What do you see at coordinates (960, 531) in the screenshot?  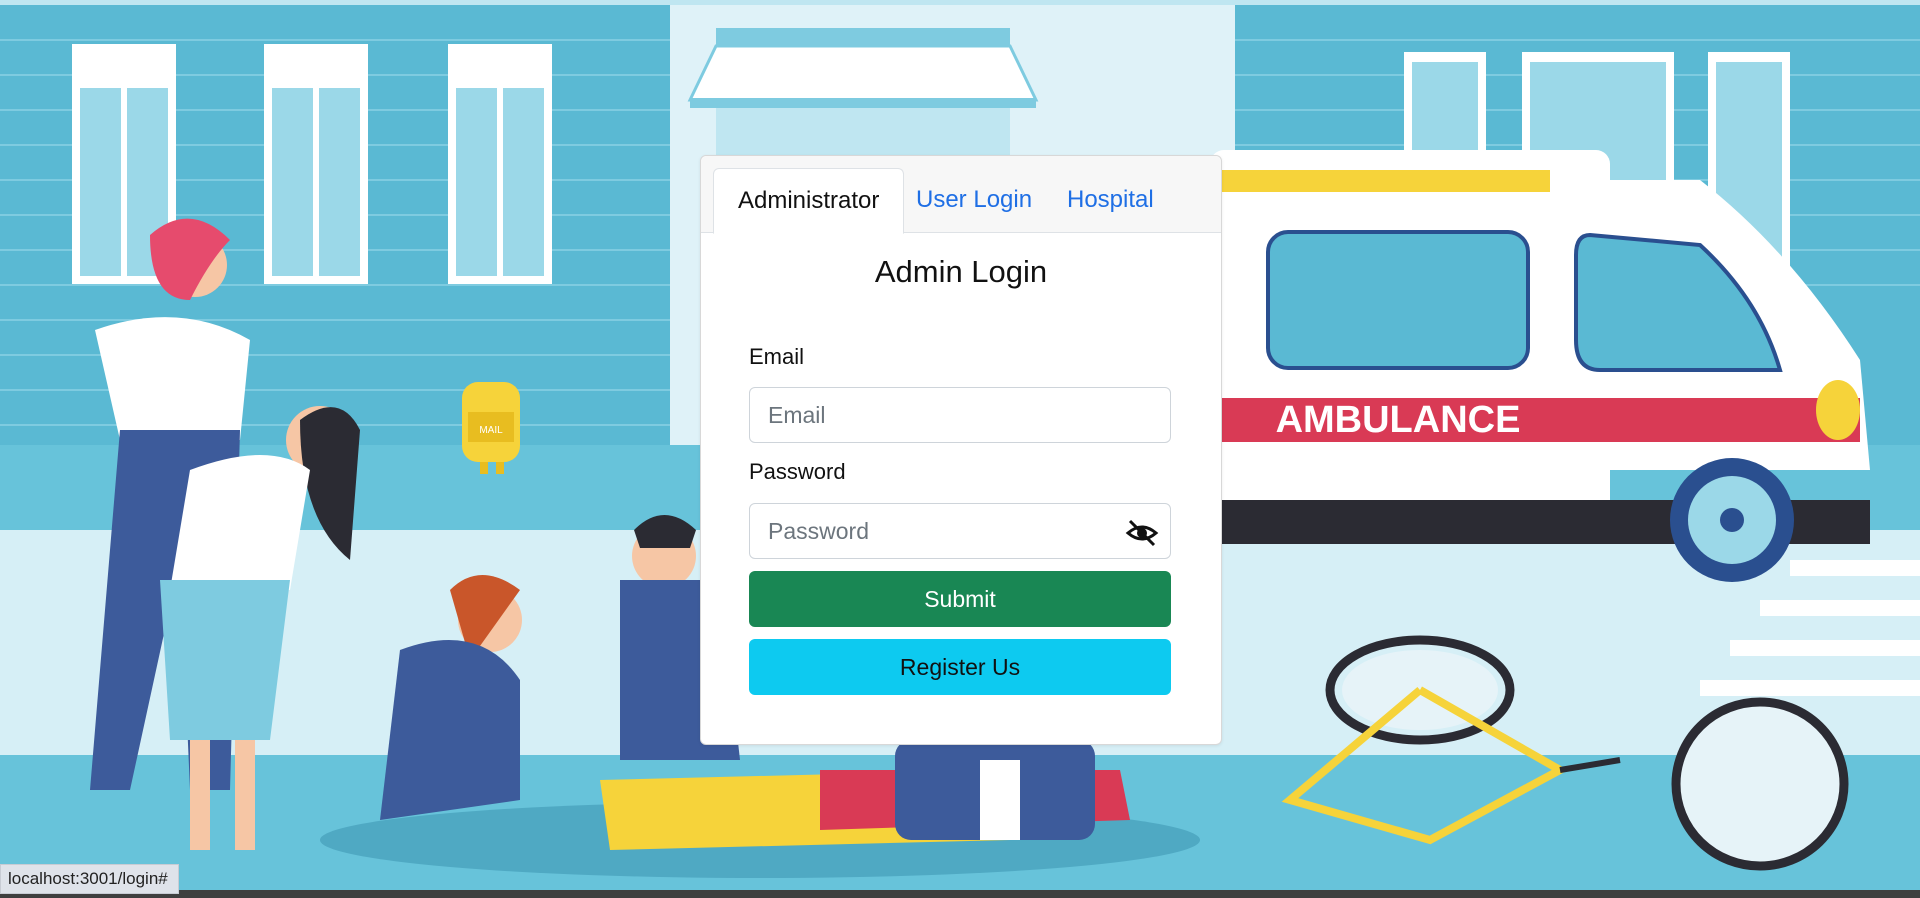 I see `password-field` at bounding box center [960, 531].